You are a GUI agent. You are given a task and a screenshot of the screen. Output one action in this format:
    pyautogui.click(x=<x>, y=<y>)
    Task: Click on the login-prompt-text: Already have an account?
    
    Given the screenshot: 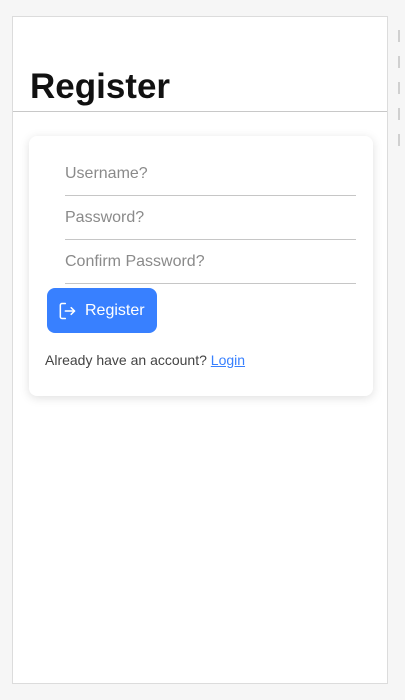 What is the action you would take?
    pyautogui.click(x=128, y=360)
    